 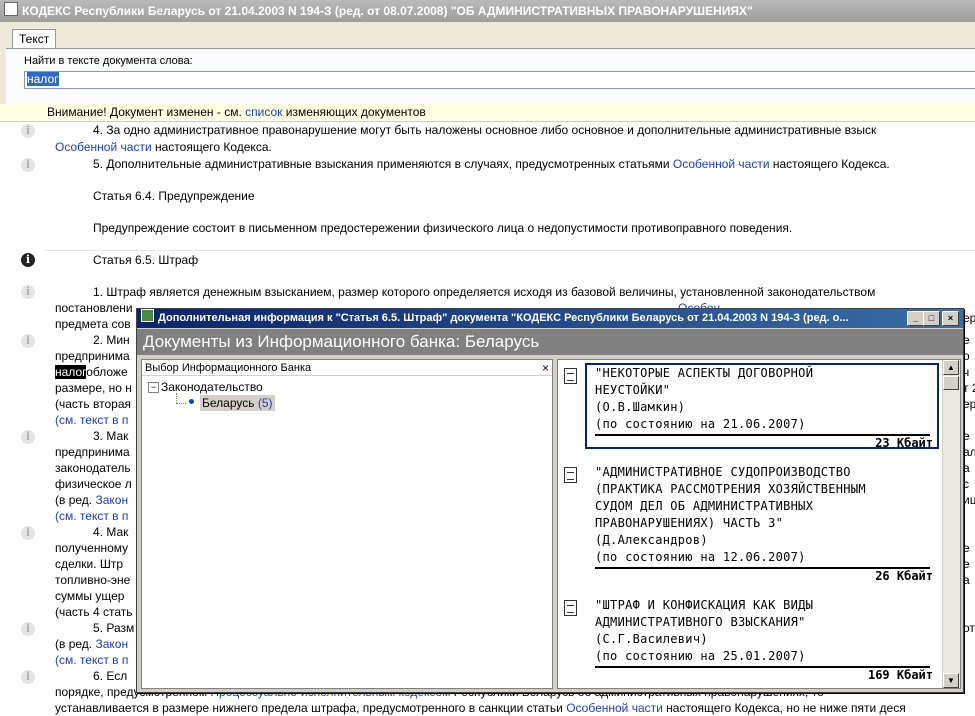 I want to click on document-author: (Д.Александров), so click(x=651, y=540).